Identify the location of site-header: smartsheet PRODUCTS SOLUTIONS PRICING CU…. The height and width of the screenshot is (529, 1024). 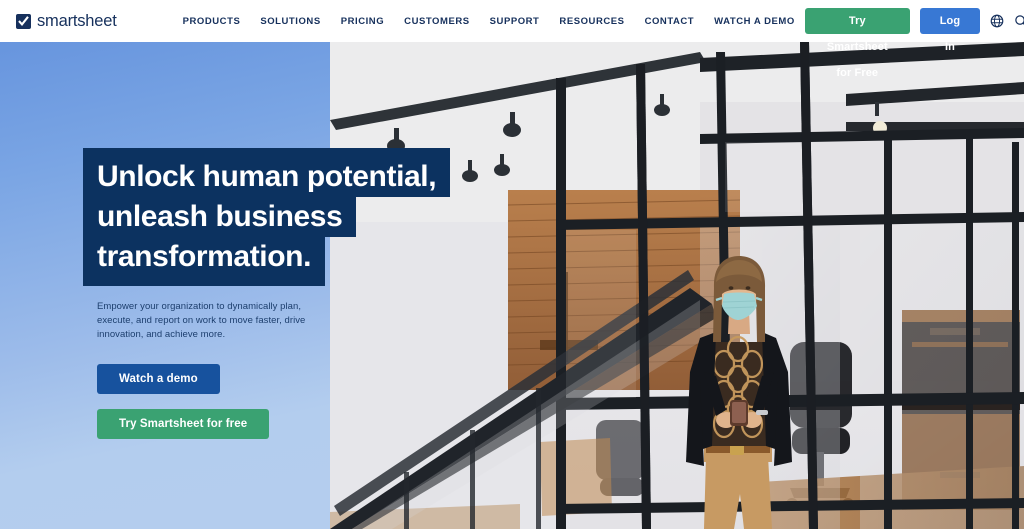
(512, 39).